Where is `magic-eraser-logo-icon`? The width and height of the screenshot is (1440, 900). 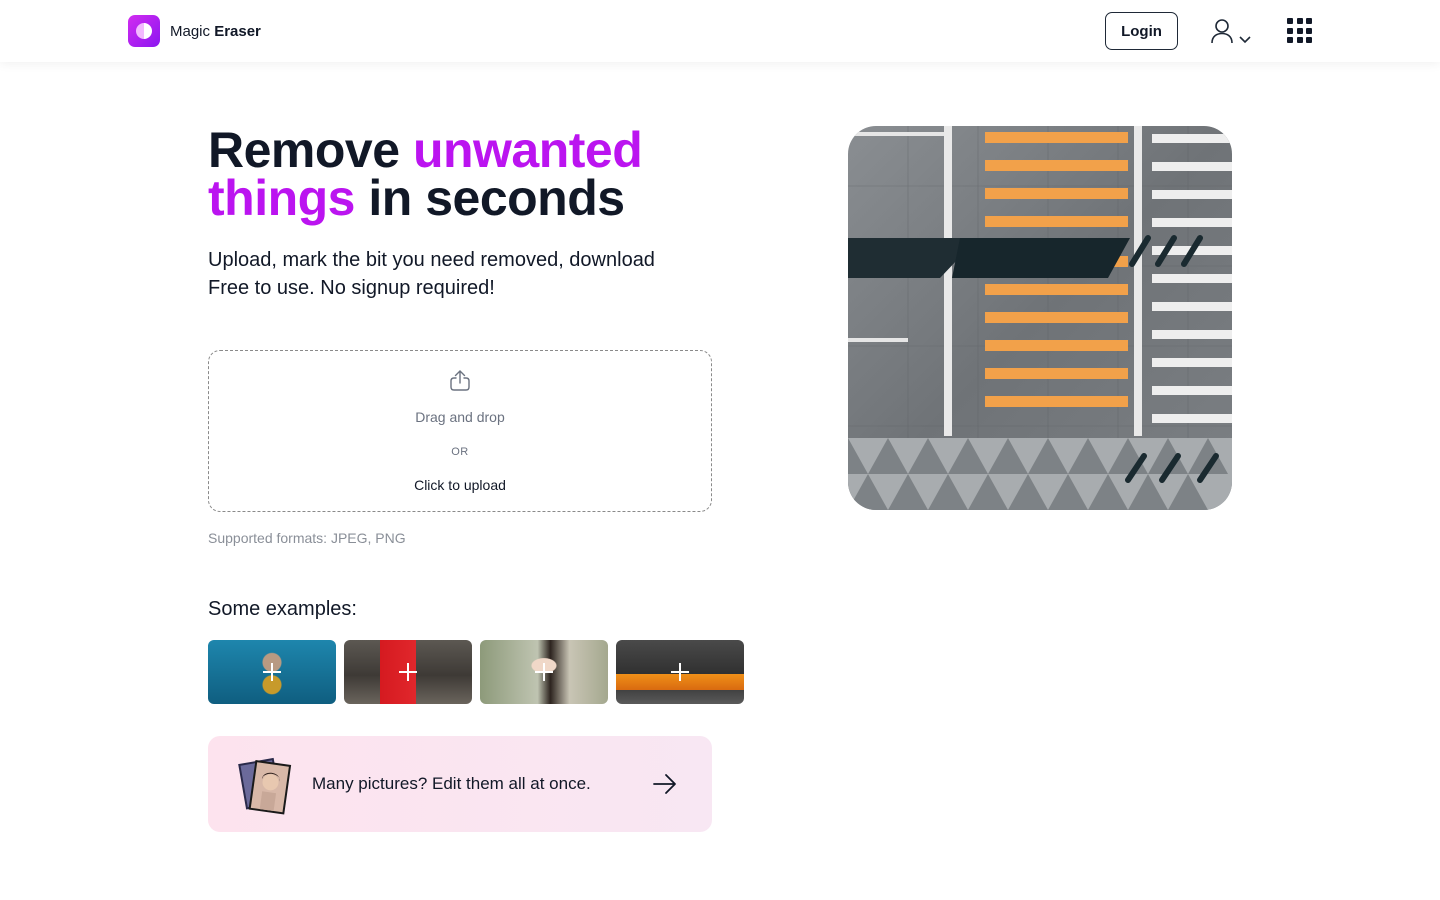
magic-eraser-logo-icon is located at coordinates (144, 31).